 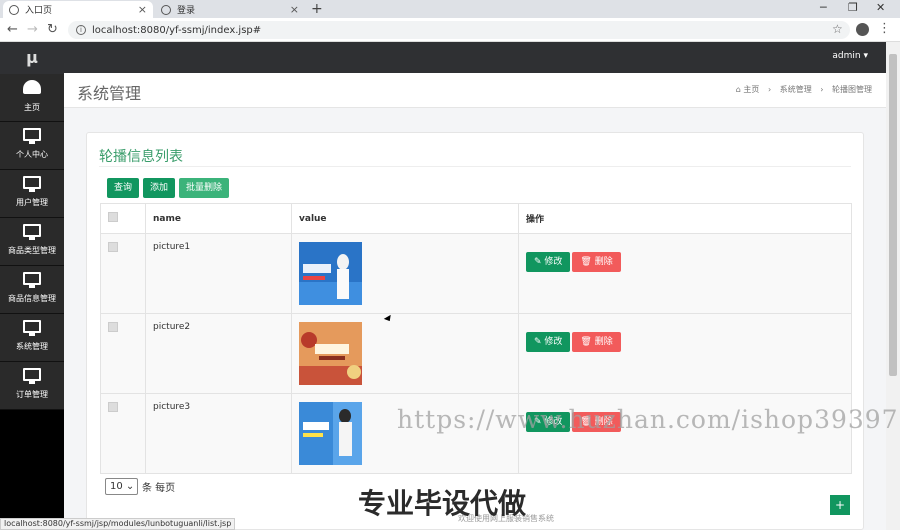 I want to click on table-header-row: name value 操作, so click(x=476, y=218).